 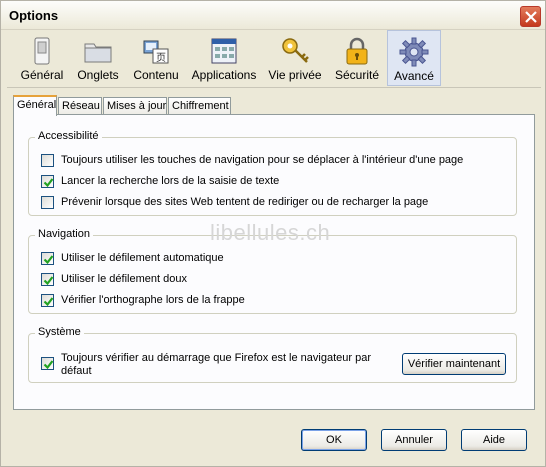 What do you see at coordinates (34, 15) in the screenshot?
I see `window-title: Options` at bounding box center [34, 15].